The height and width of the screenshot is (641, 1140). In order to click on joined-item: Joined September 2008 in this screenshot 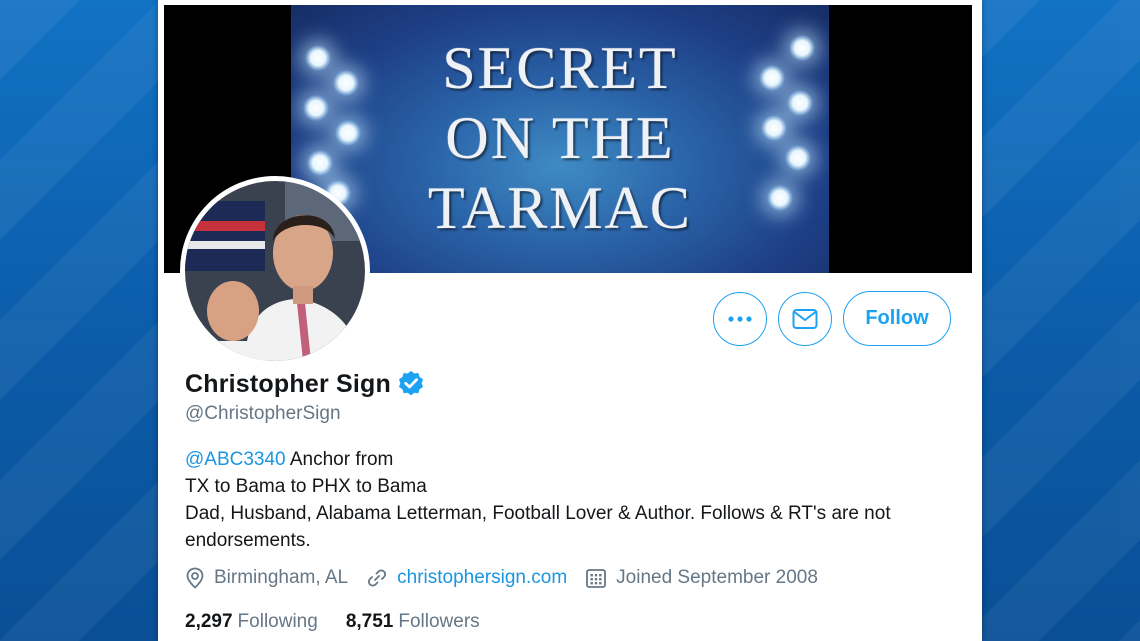, I will do `click(701, 578)`.